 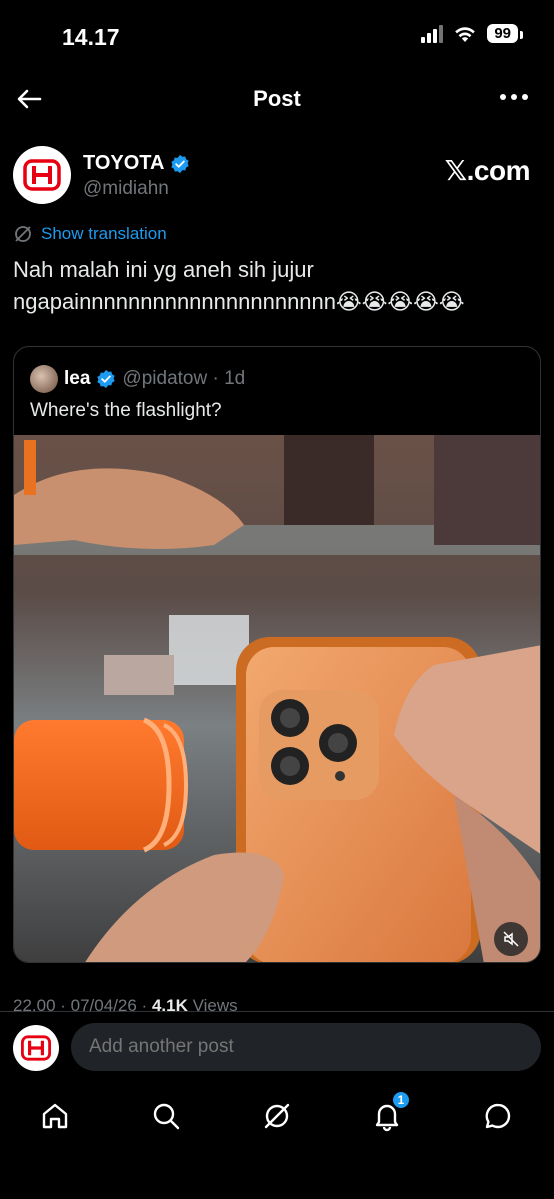 I want to click on nav-search, so click(x=166, y=1116).